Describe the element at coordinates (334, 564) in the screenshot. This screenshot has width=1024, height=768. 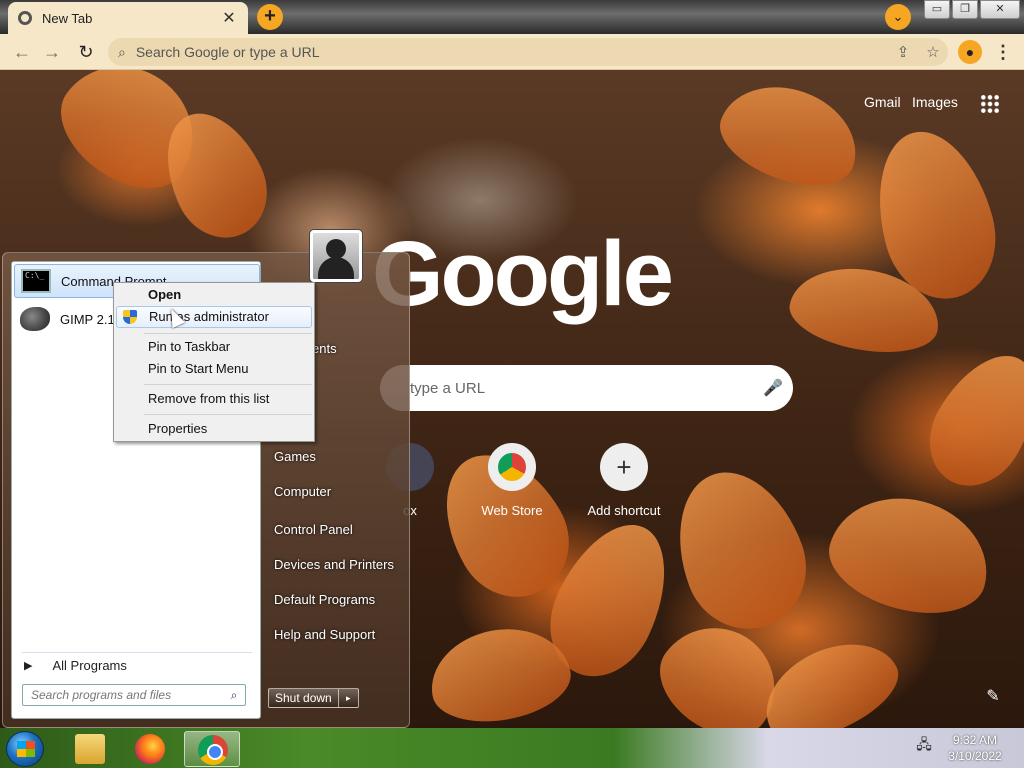
I see `start-link-devices-printers: Devices and Printers` at that location.